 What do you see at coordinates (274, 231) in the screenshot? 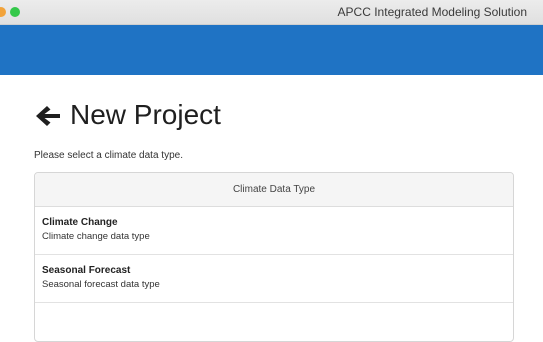
I see `option-climate-change: Climate Change Climate change data type` at bounding box center [274, 231].